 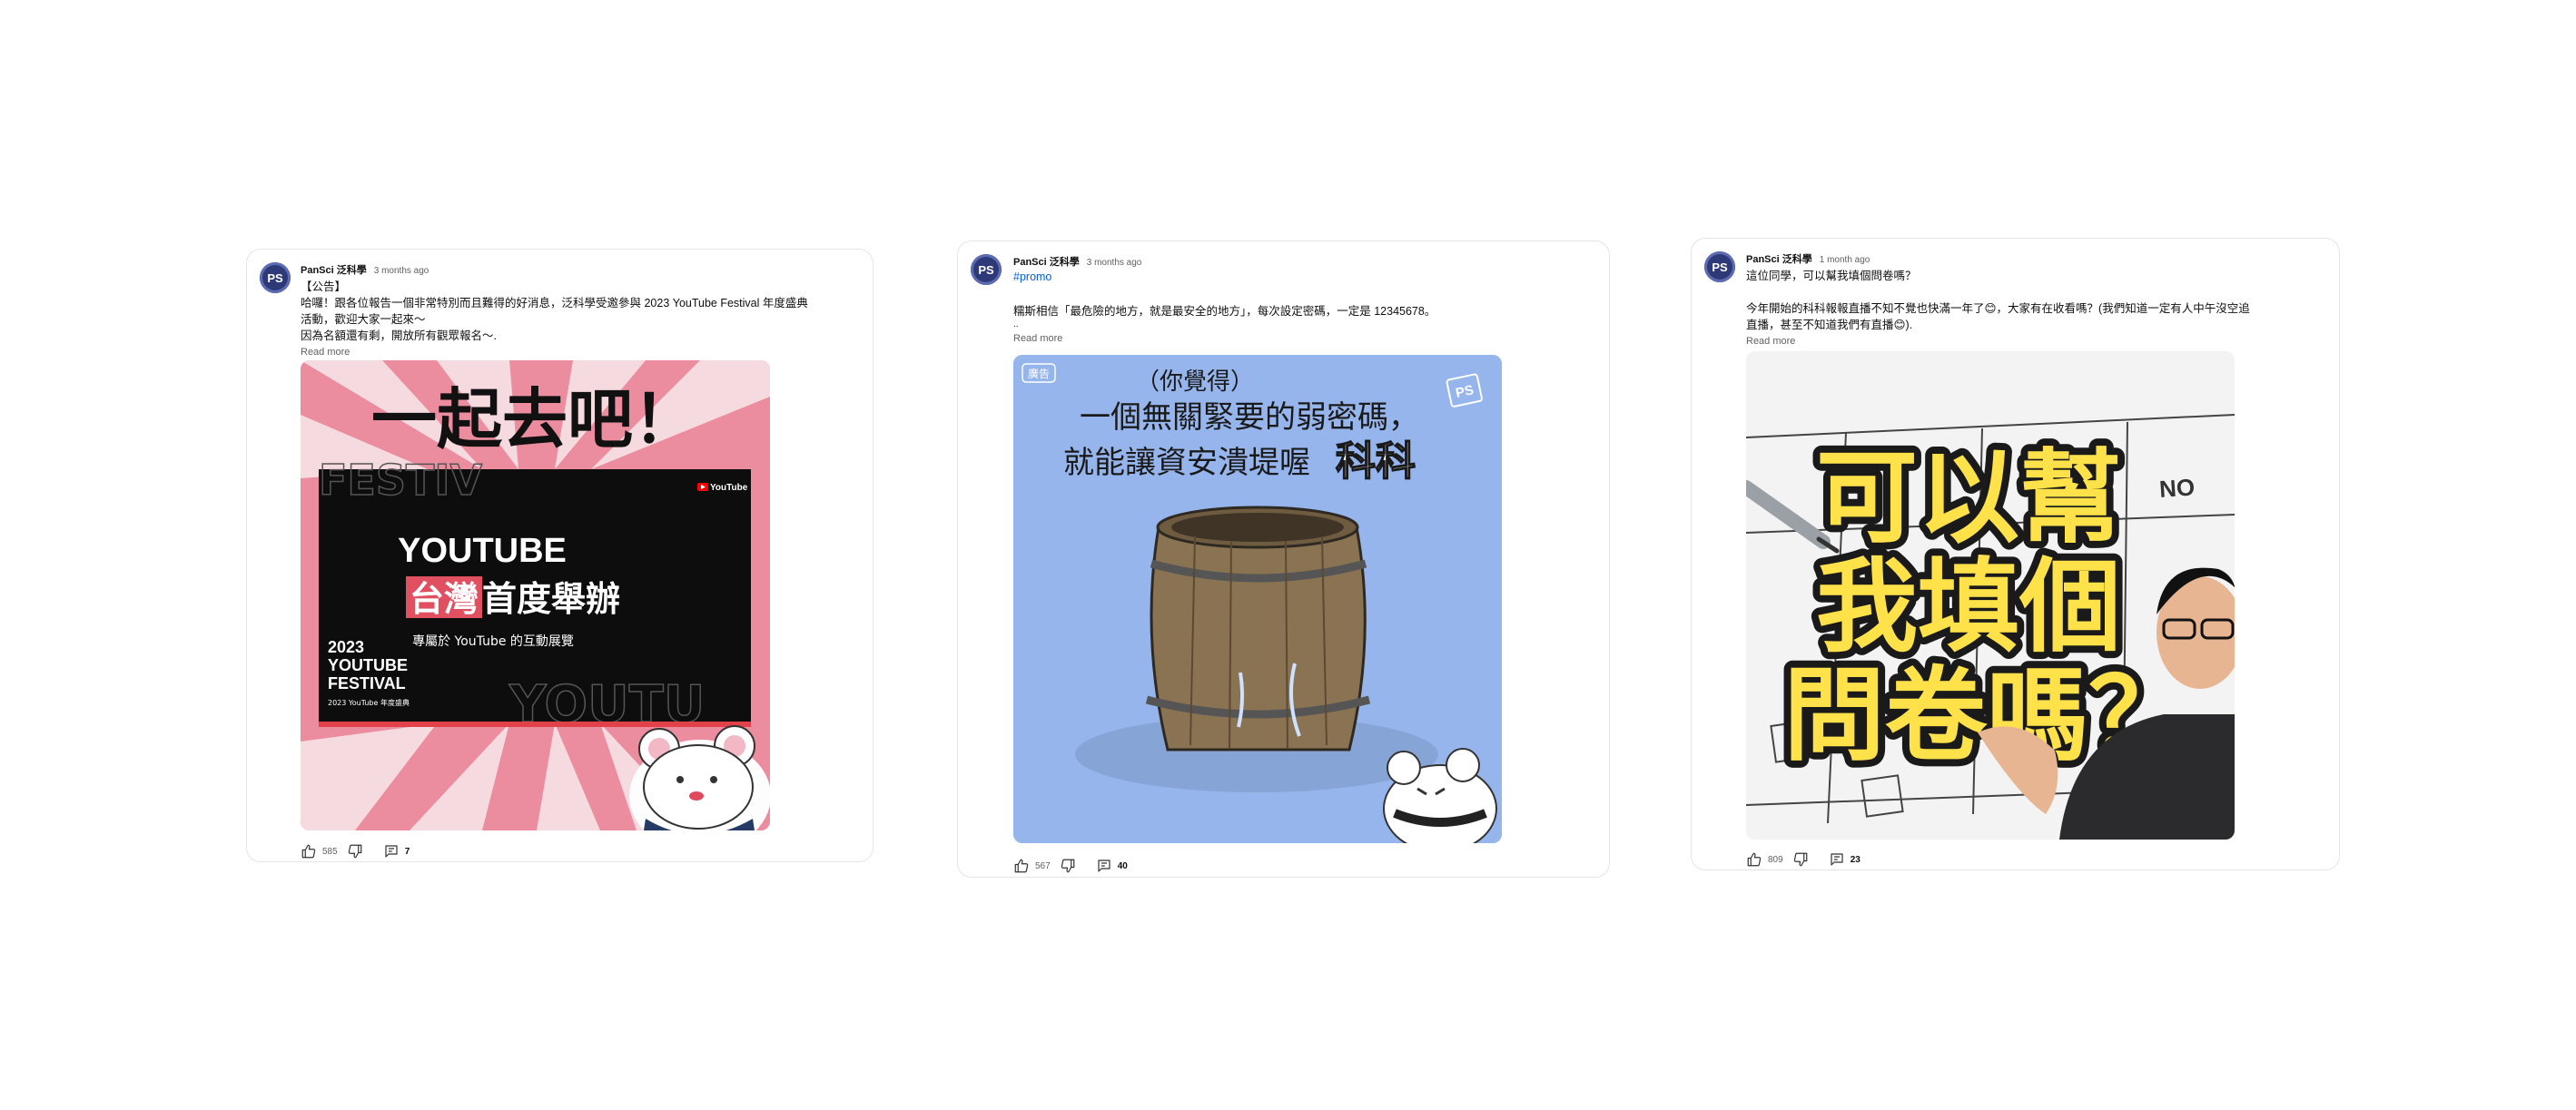 What do you see at coordinates (1016, 324) in the screenshot?
I see `post-text-line: ..` at bounding box center [1016, 324].